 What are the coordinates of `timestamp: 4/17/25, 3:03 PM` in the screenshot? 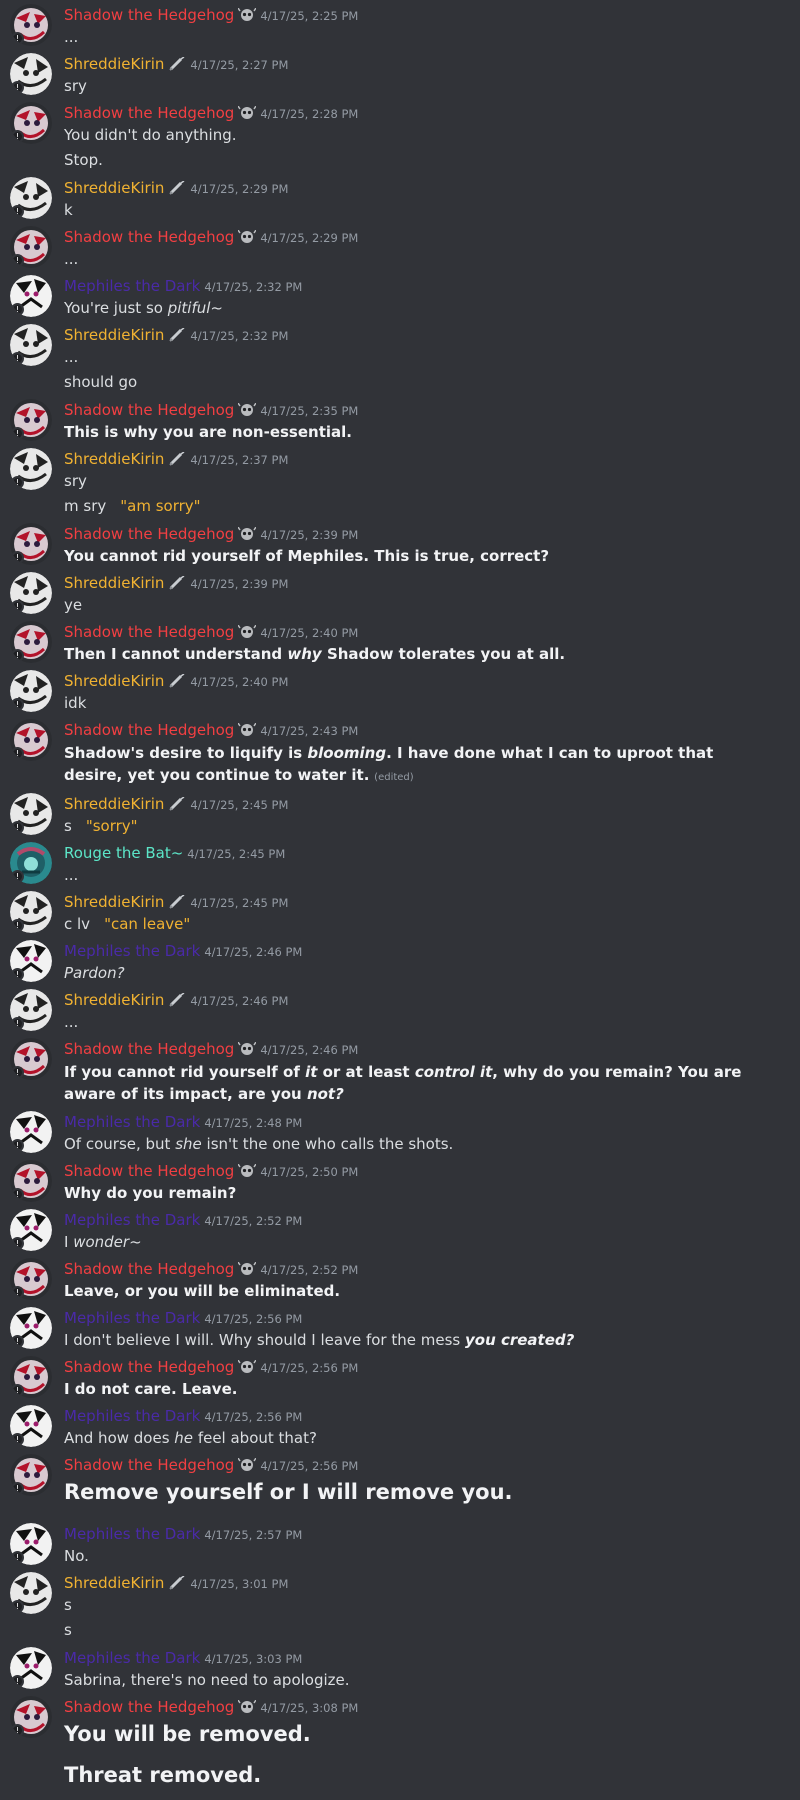 It's located at (253, 1659).